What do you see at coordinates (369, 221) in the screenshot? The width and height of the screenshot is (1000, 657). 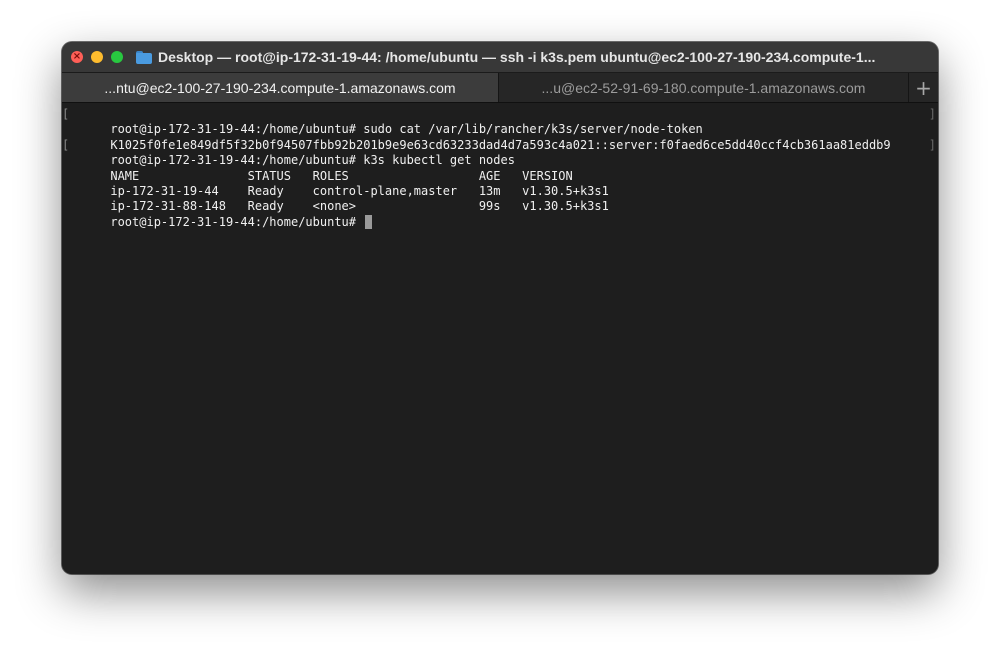 I see `text-cursor` at bounding box center [369, 221].